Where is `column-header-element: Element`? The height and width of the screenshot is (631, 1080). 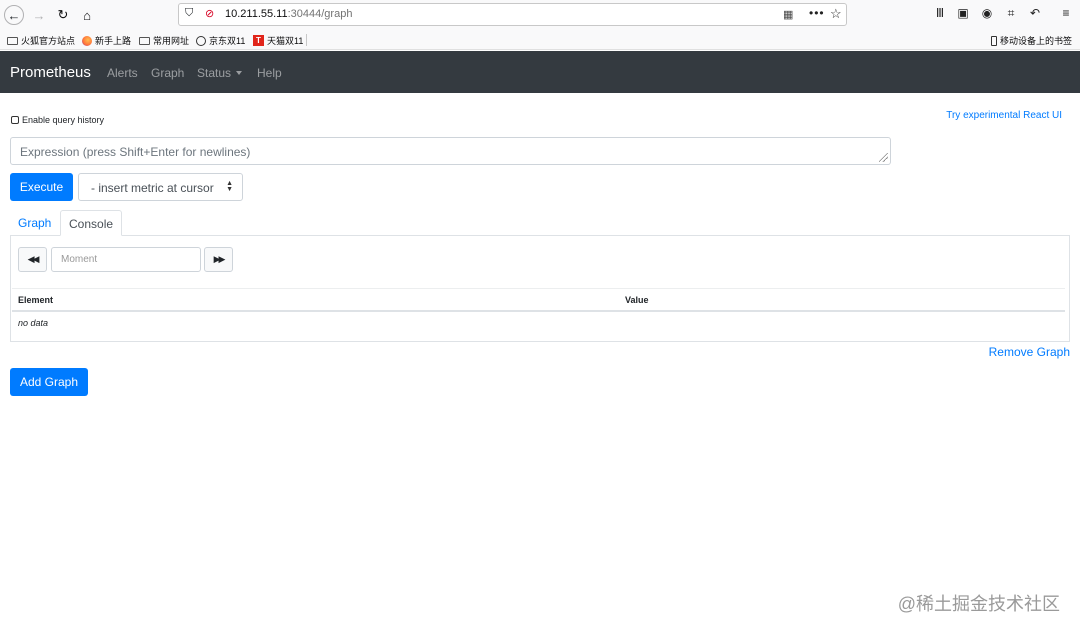
column-header-element: Element is located at coordinates (36, 300).